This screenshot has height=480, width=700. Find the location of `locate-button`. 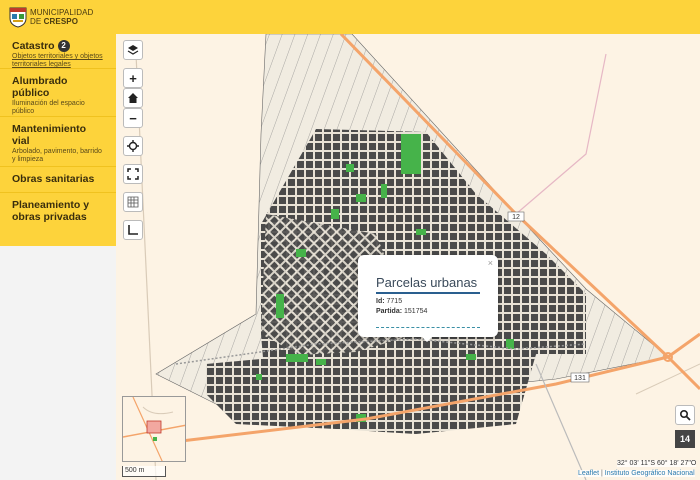

locate-button is located at coordinates (133, 146).